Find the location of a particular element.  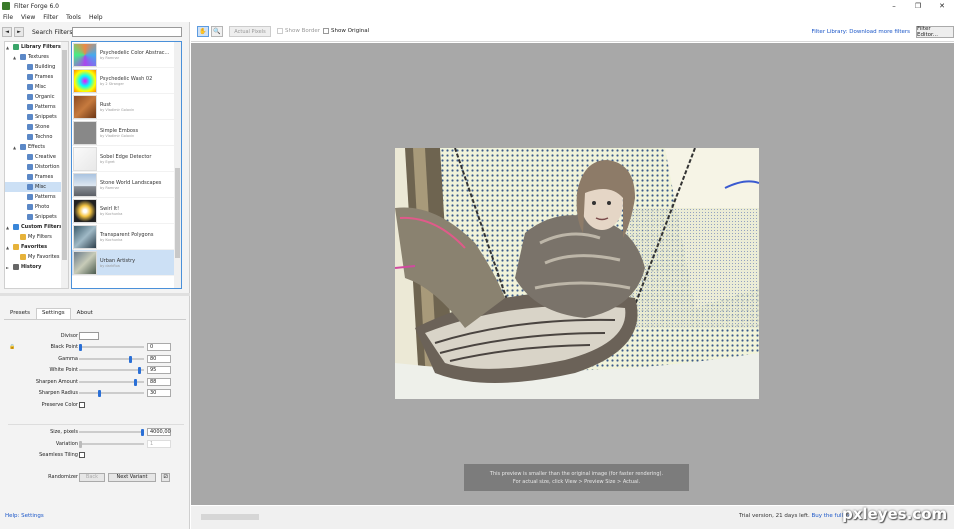

back-button: ◄ is located at coordinates (7, 32).